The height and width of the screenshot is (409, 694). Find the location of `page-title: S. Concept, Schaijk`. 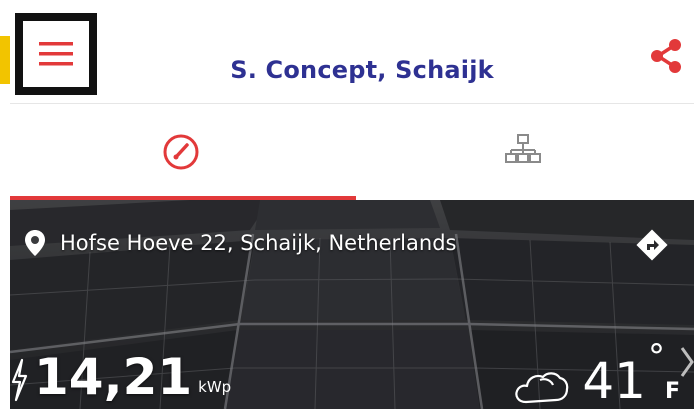

page-title: S. Concept, Schaijk is located at coordinates (362, 70).